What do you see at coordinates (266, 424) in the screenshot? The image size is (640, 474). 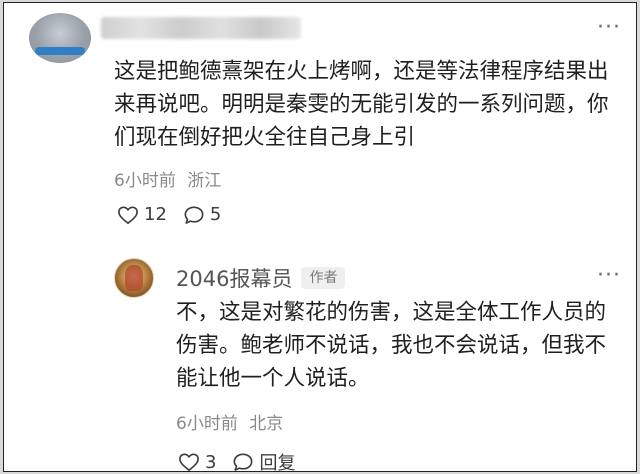 I see `reply-location: 北京` at bounding box center [266, 424].